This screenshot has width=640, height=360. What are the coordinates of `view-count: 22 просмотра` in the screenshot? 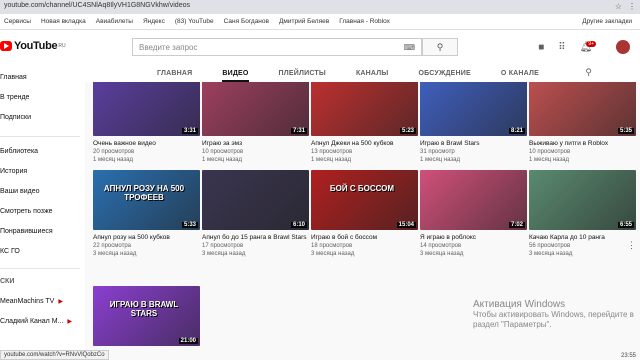 It's located at (112, 246).